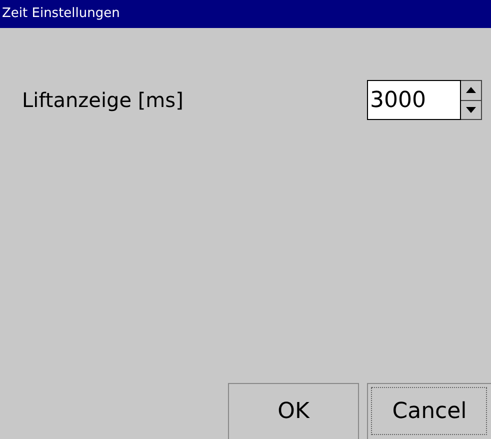  What do you see at coordinates (471, 90) in the screenshot?
I see `up-arrow-icon` at bounding box center [471, 90].